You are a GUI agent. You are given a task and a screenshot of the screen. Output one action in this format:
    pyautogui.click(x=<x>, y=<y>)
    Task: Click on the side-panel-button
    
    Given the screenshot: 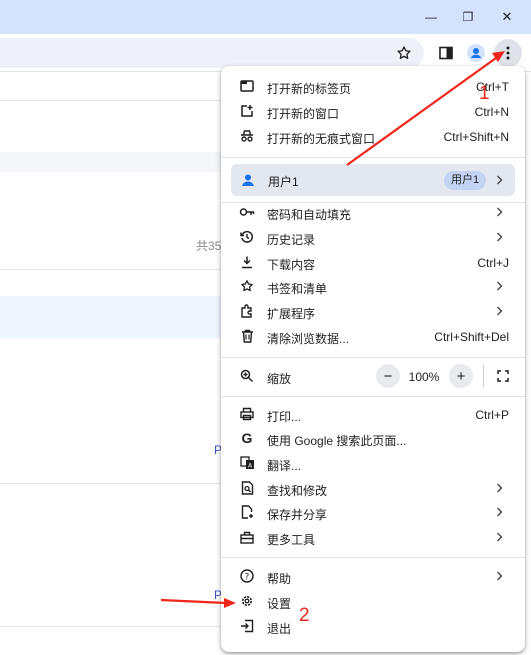 What is the action you would take?
    pyautogui.click(x=446, y=53)
    